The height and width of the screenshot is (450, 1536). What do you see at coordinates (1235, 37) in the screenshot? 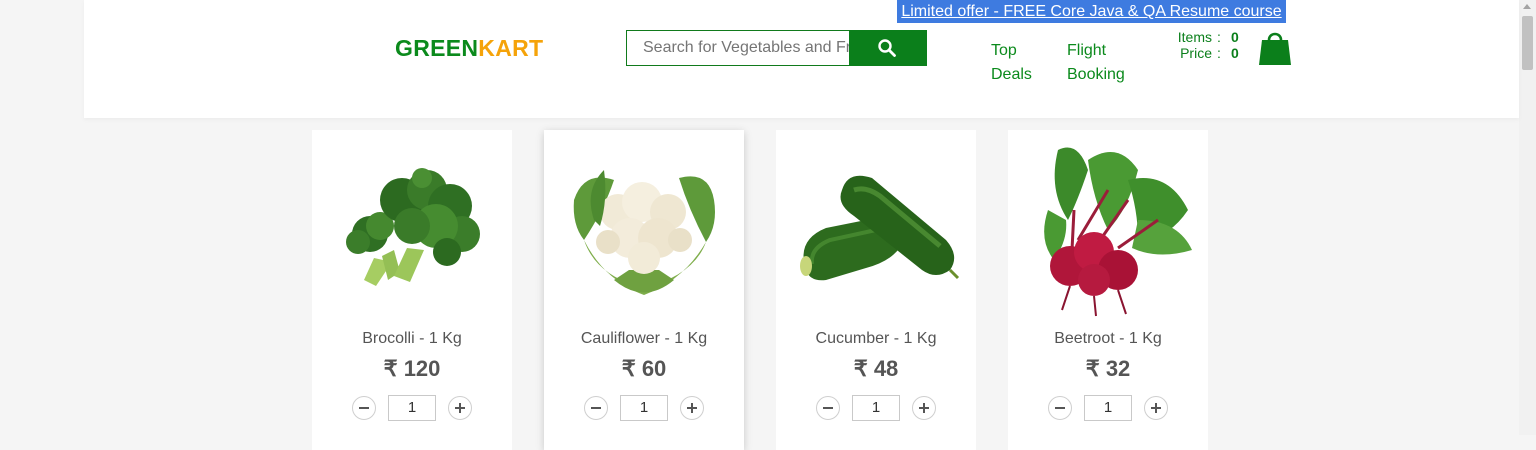
I see `cart-items-count: 0` at bounding box center [1235, 37].